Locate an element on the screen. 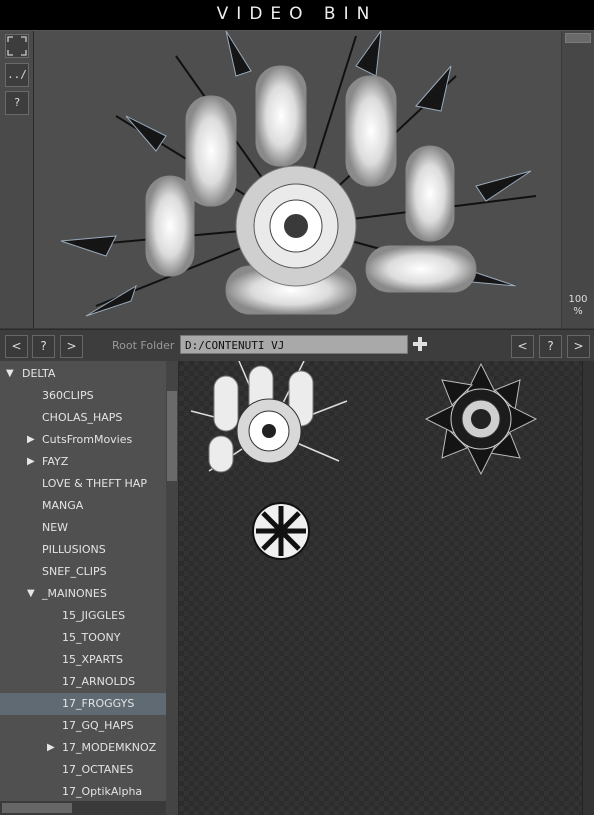  tree-item: 17_OCTANES is located at coordinates (83, 770).